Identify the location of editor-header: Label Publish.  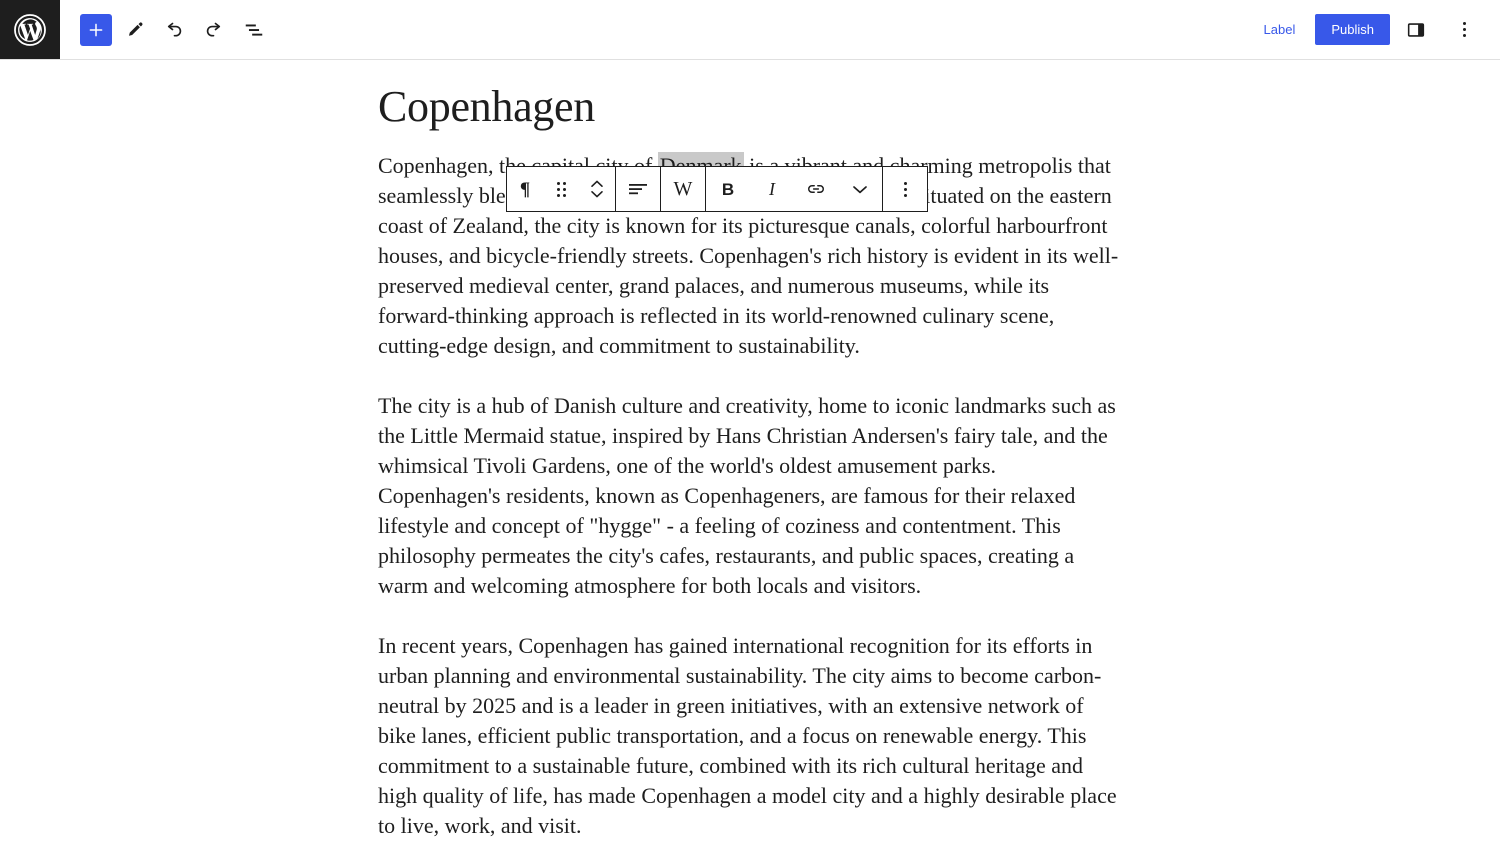
(750, 30).